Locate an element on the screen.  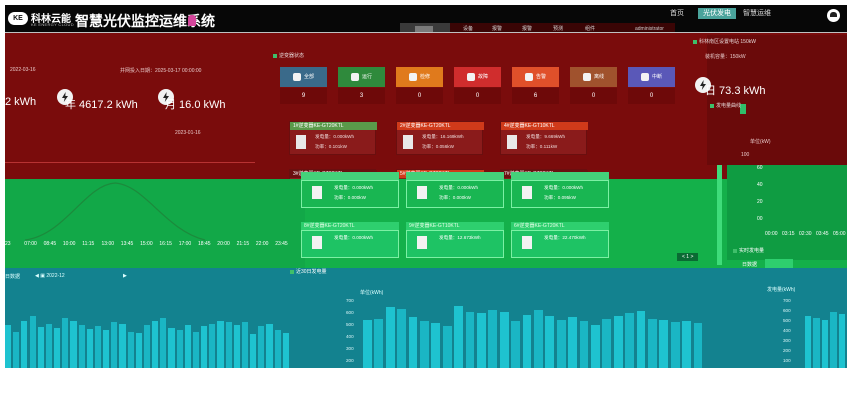
nav-alarm: 报警 is located at coordinates (497, 28).